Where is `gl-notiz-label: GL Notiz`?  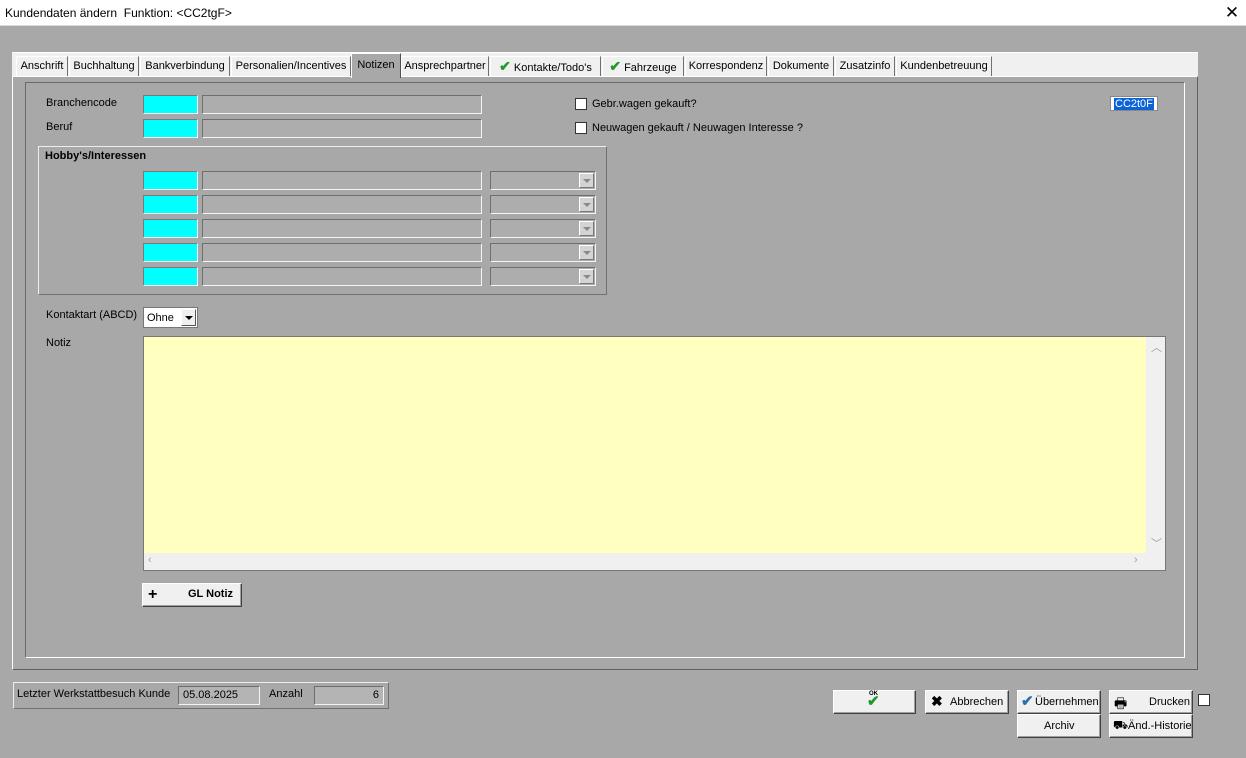
gl-notiz-label: GL Notiz is located at coordinates (211, 594).